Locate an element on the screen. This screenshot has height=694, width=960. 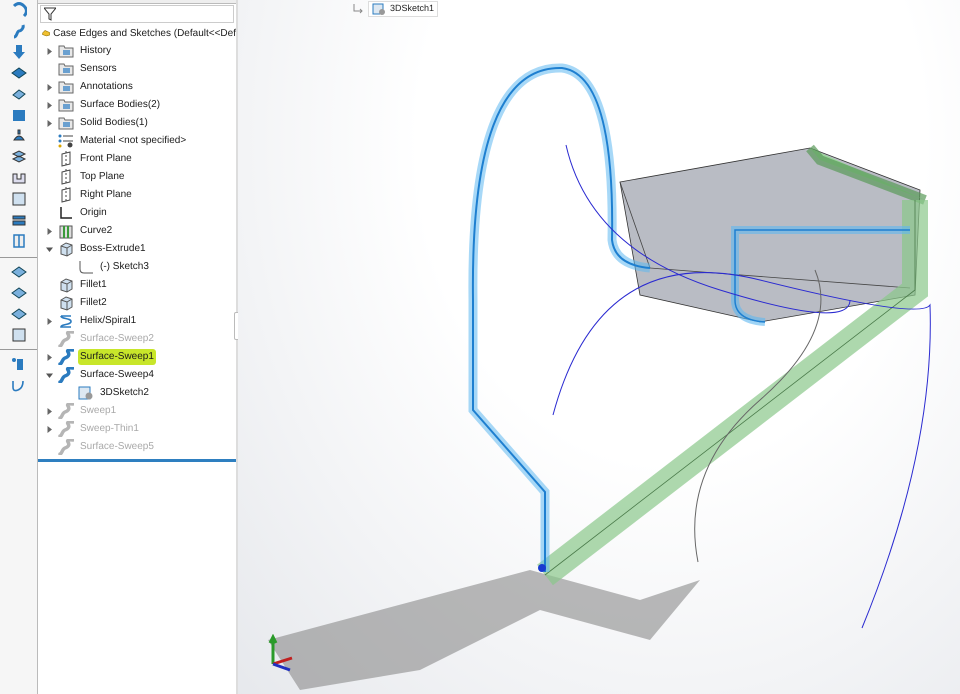
loft-tool-icon is located at coordinates (18, 157).